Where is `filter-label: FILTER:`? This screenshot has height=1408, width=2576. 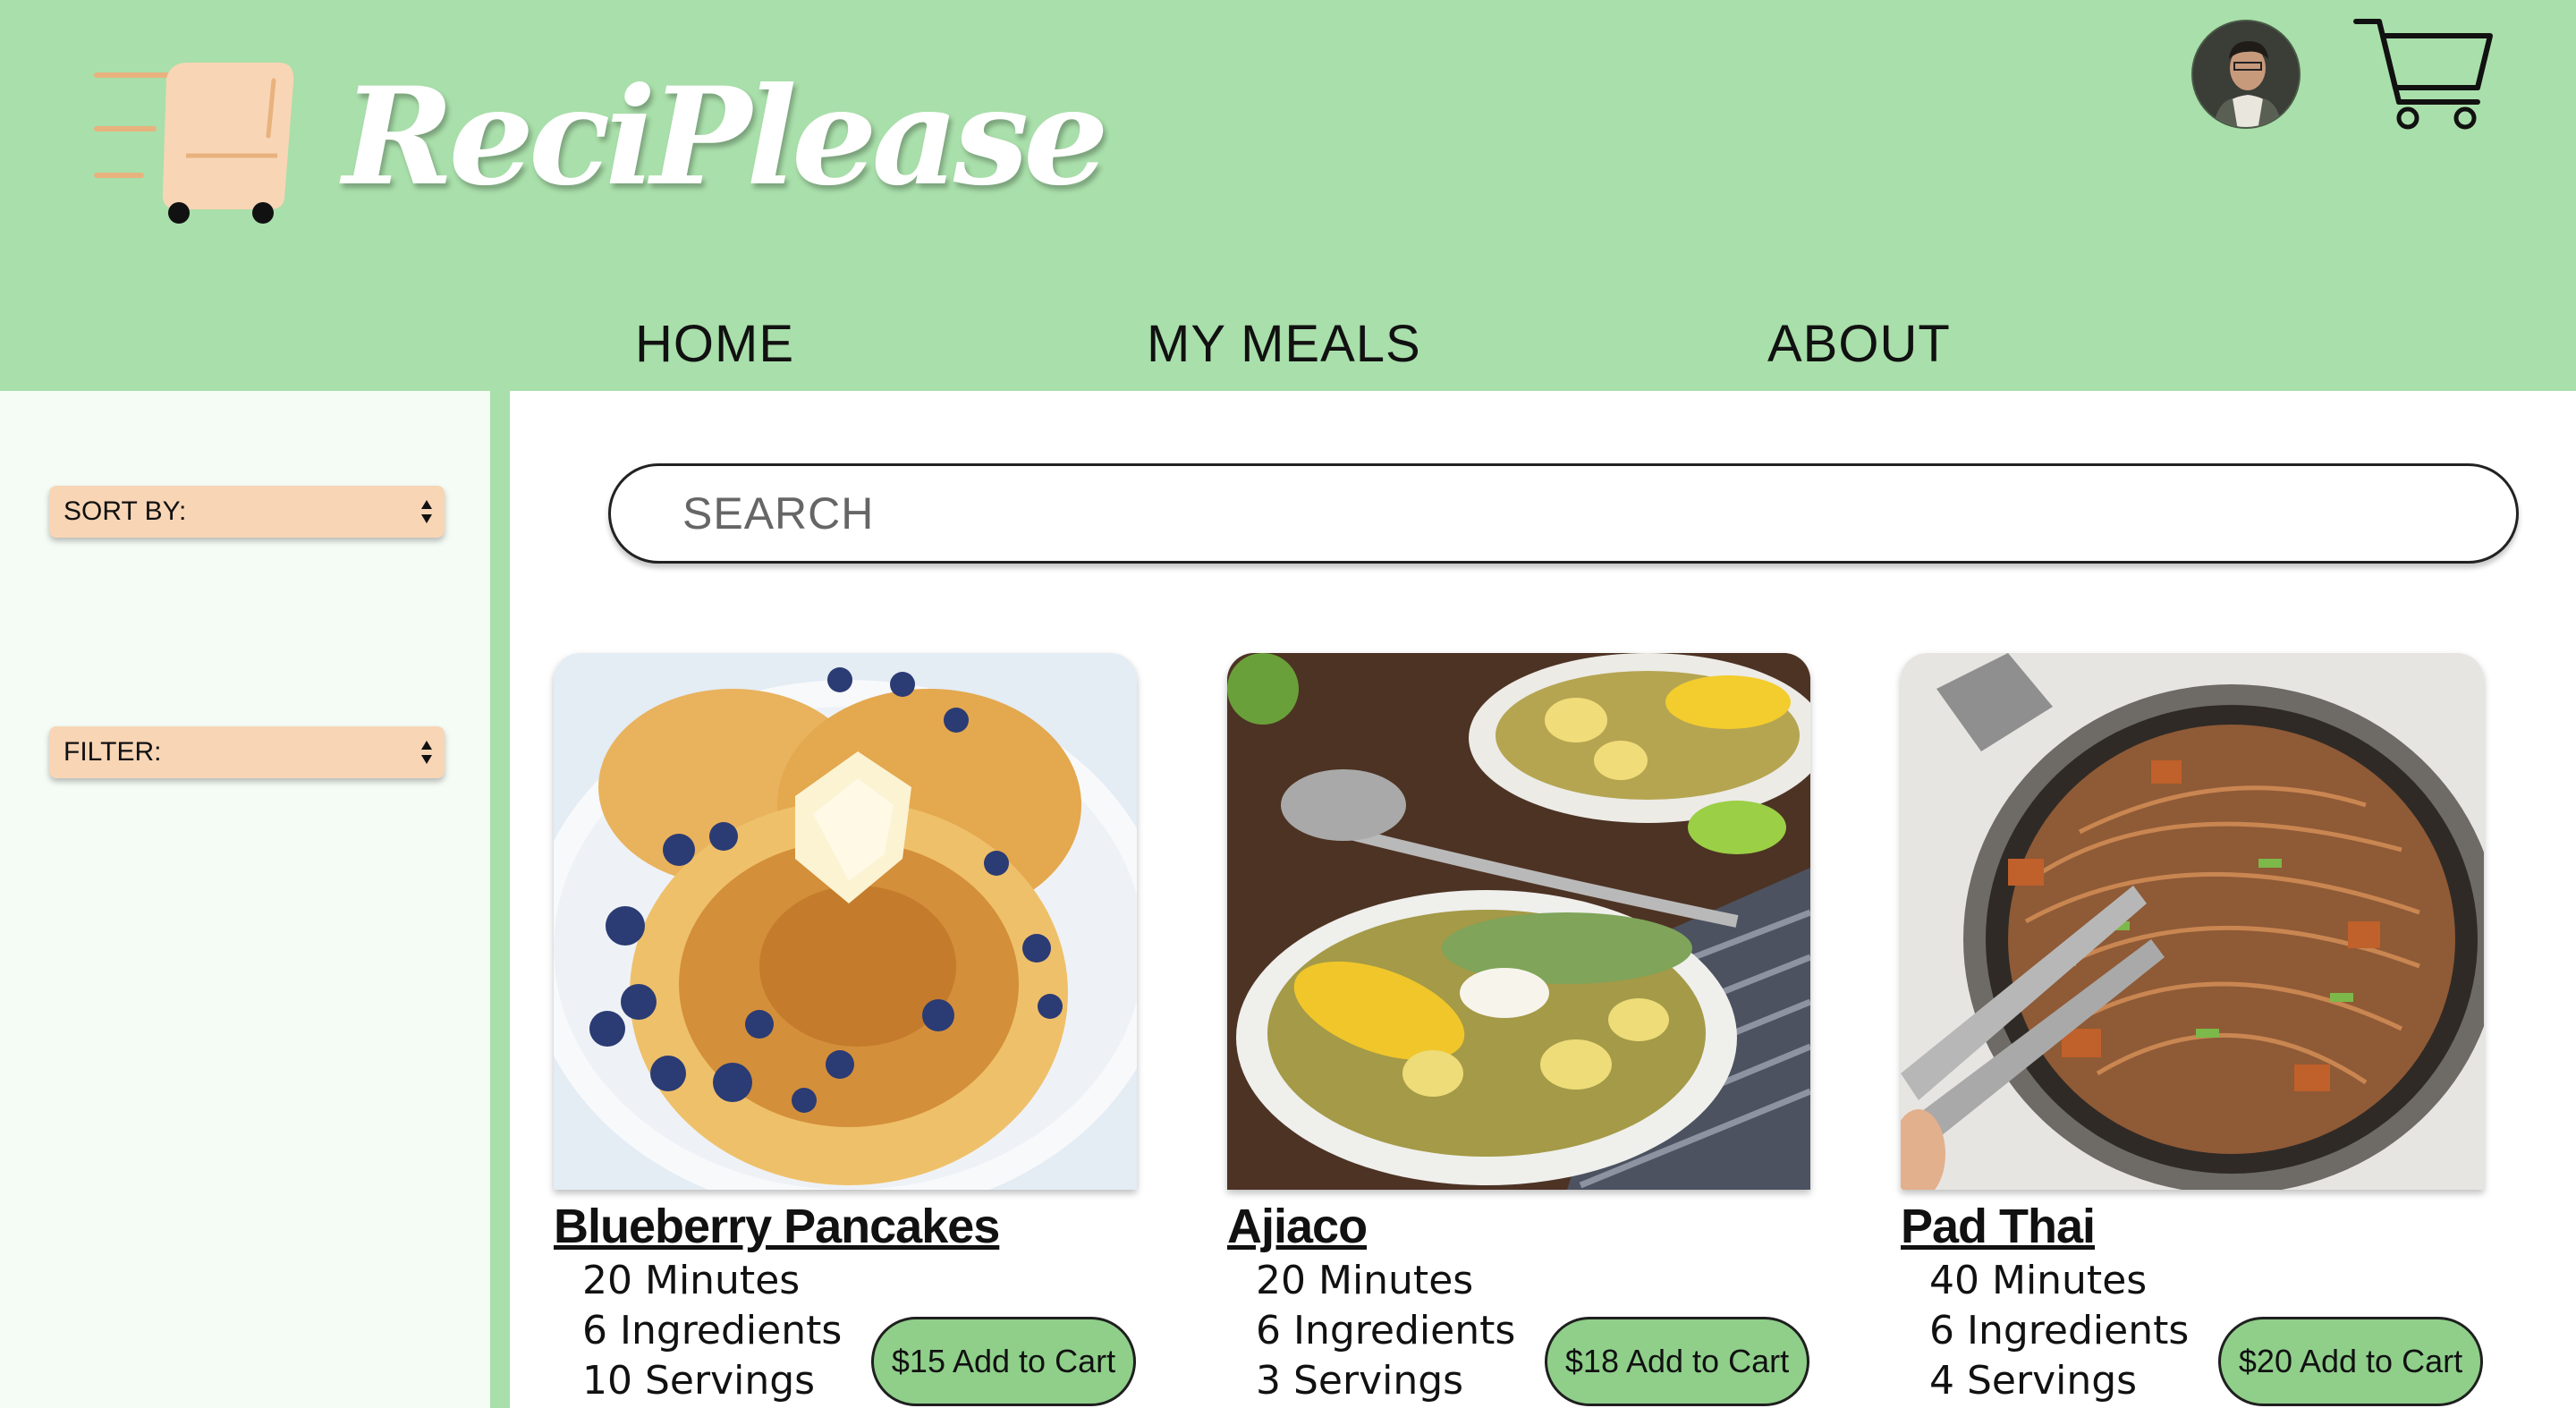
filter-label: FILTER: is located at coordinates (113, 752).